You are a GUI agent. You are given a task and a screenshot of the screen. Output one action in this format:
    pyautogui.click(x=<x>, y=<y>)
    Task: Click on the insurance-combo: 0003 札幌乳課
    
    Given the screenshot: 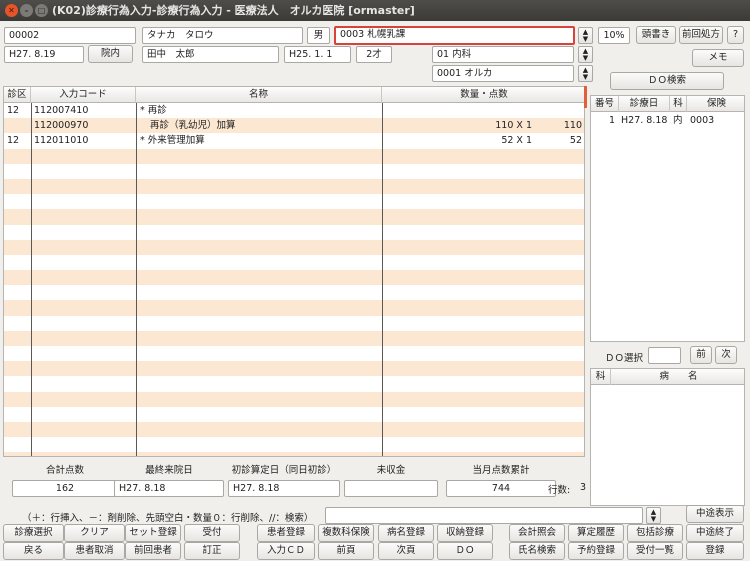 What is the action you would take?
    pyautogui.click(x=454, y=35)
    